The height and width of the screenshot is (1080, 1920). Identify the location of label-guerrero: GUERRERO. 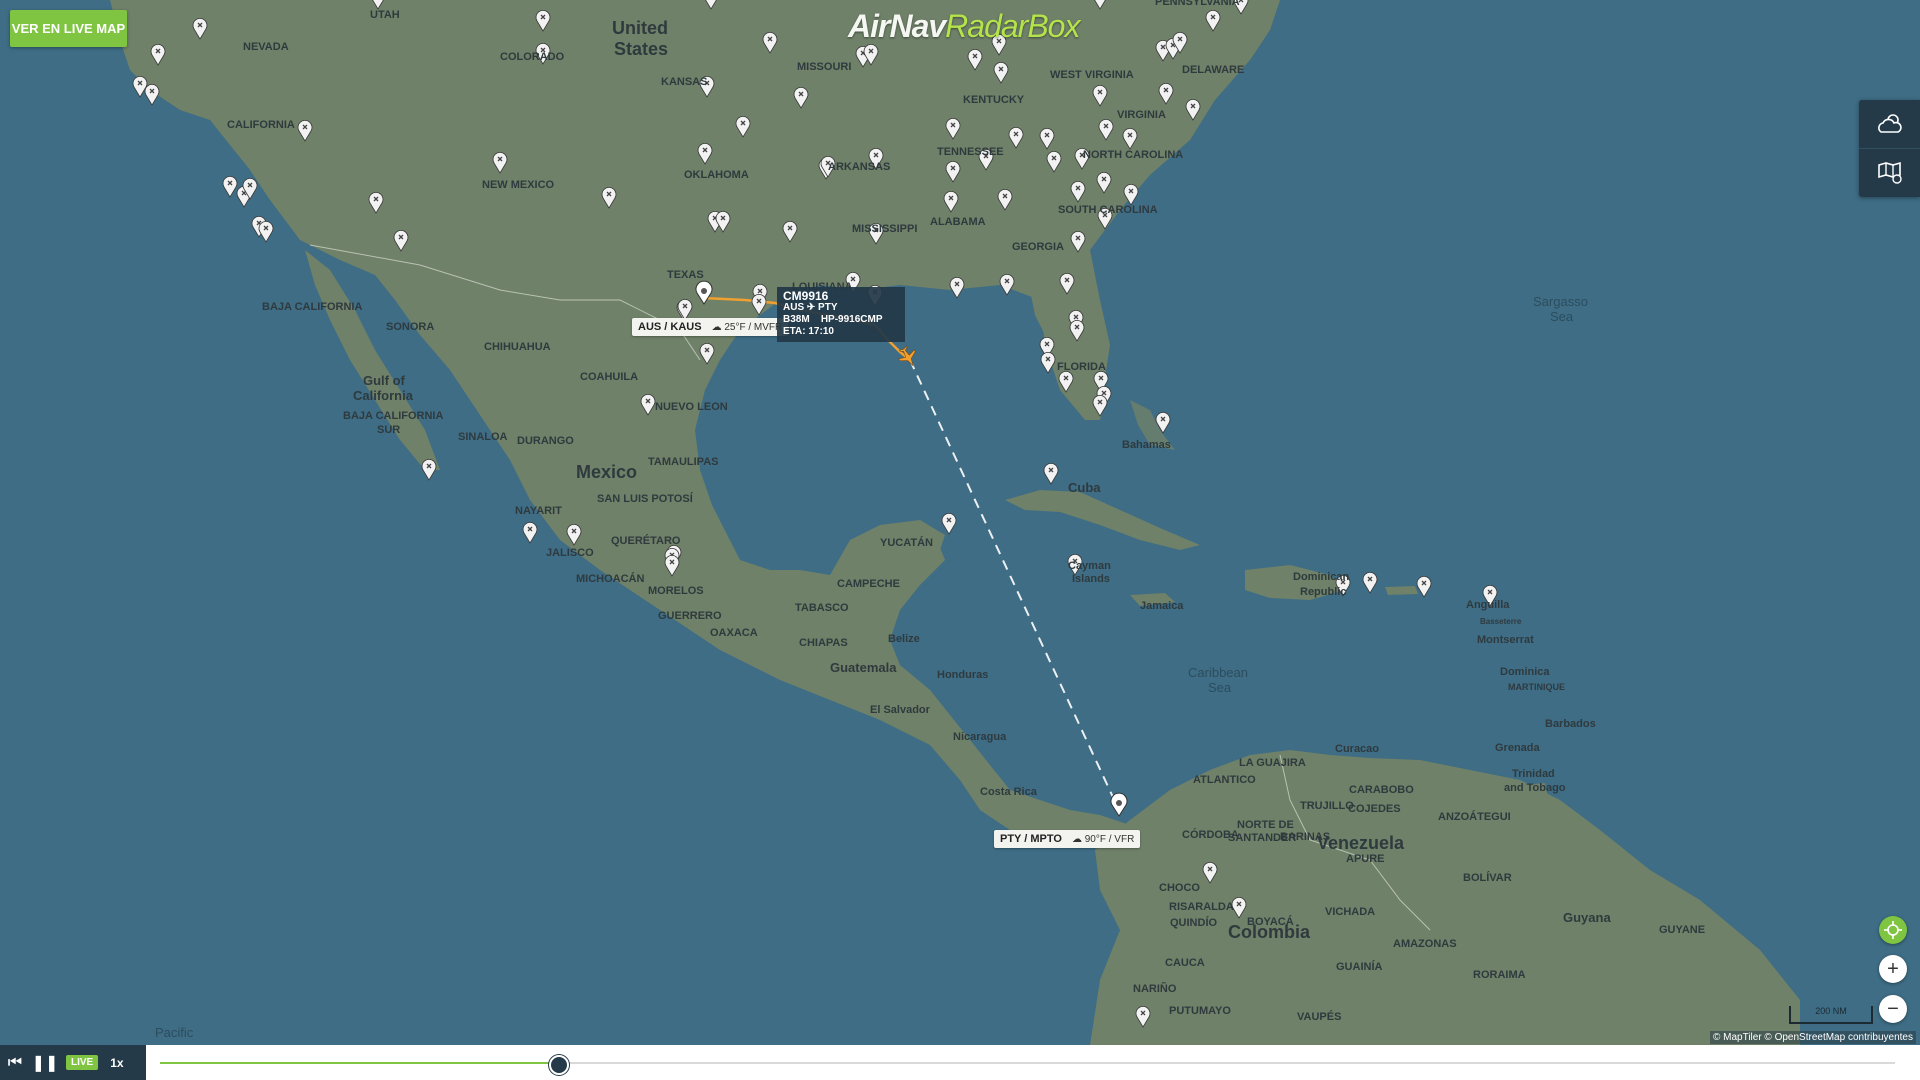
(690, 616).